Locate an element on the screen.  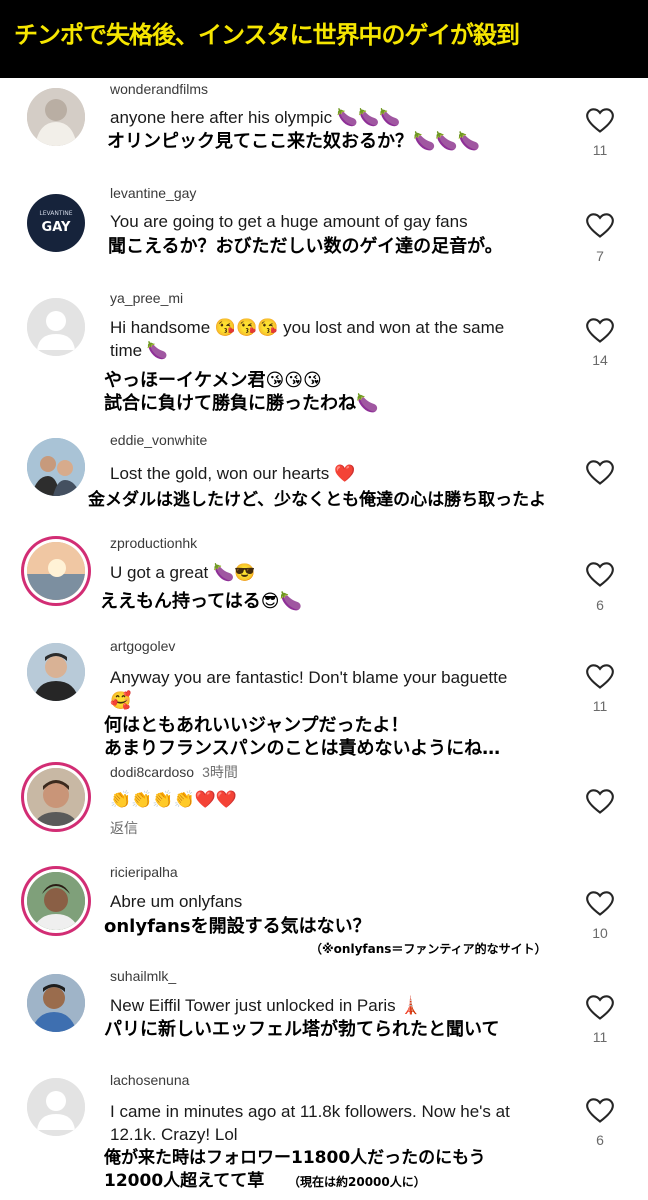
username: wonderandfilms is located at coordinates (159, 89).